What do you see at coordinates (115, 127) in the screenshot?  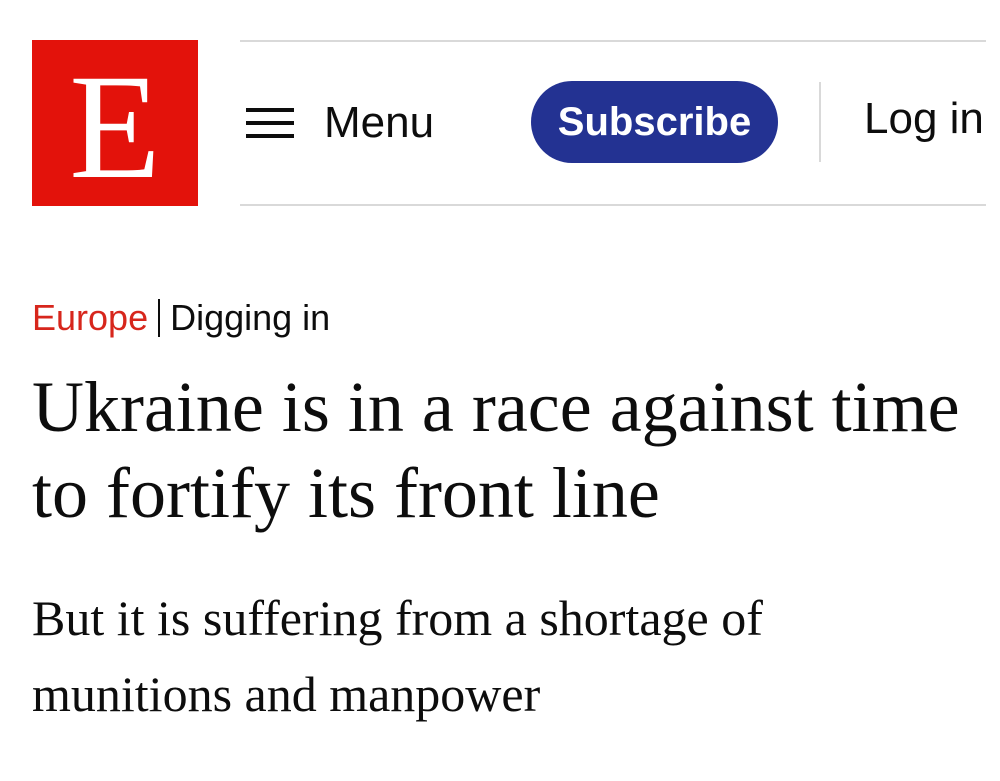 I see `logo-letter: E` at bounding box center [115, 127].